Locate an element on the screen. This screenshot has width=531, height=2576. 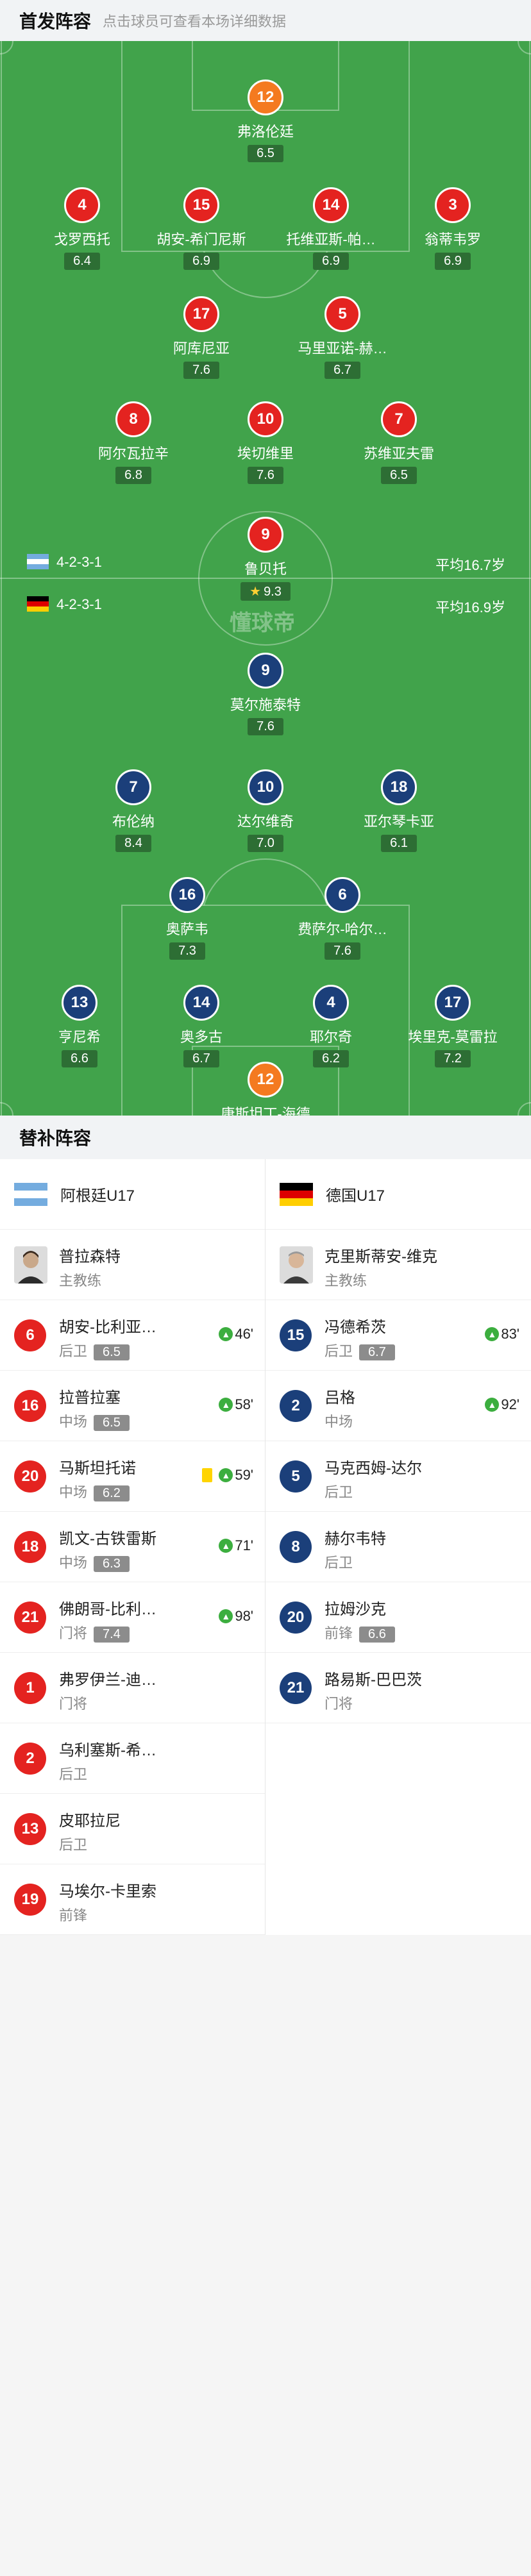
sub-player-name: 马埃尔-卡里索 is located at coordinates (107, 1891).